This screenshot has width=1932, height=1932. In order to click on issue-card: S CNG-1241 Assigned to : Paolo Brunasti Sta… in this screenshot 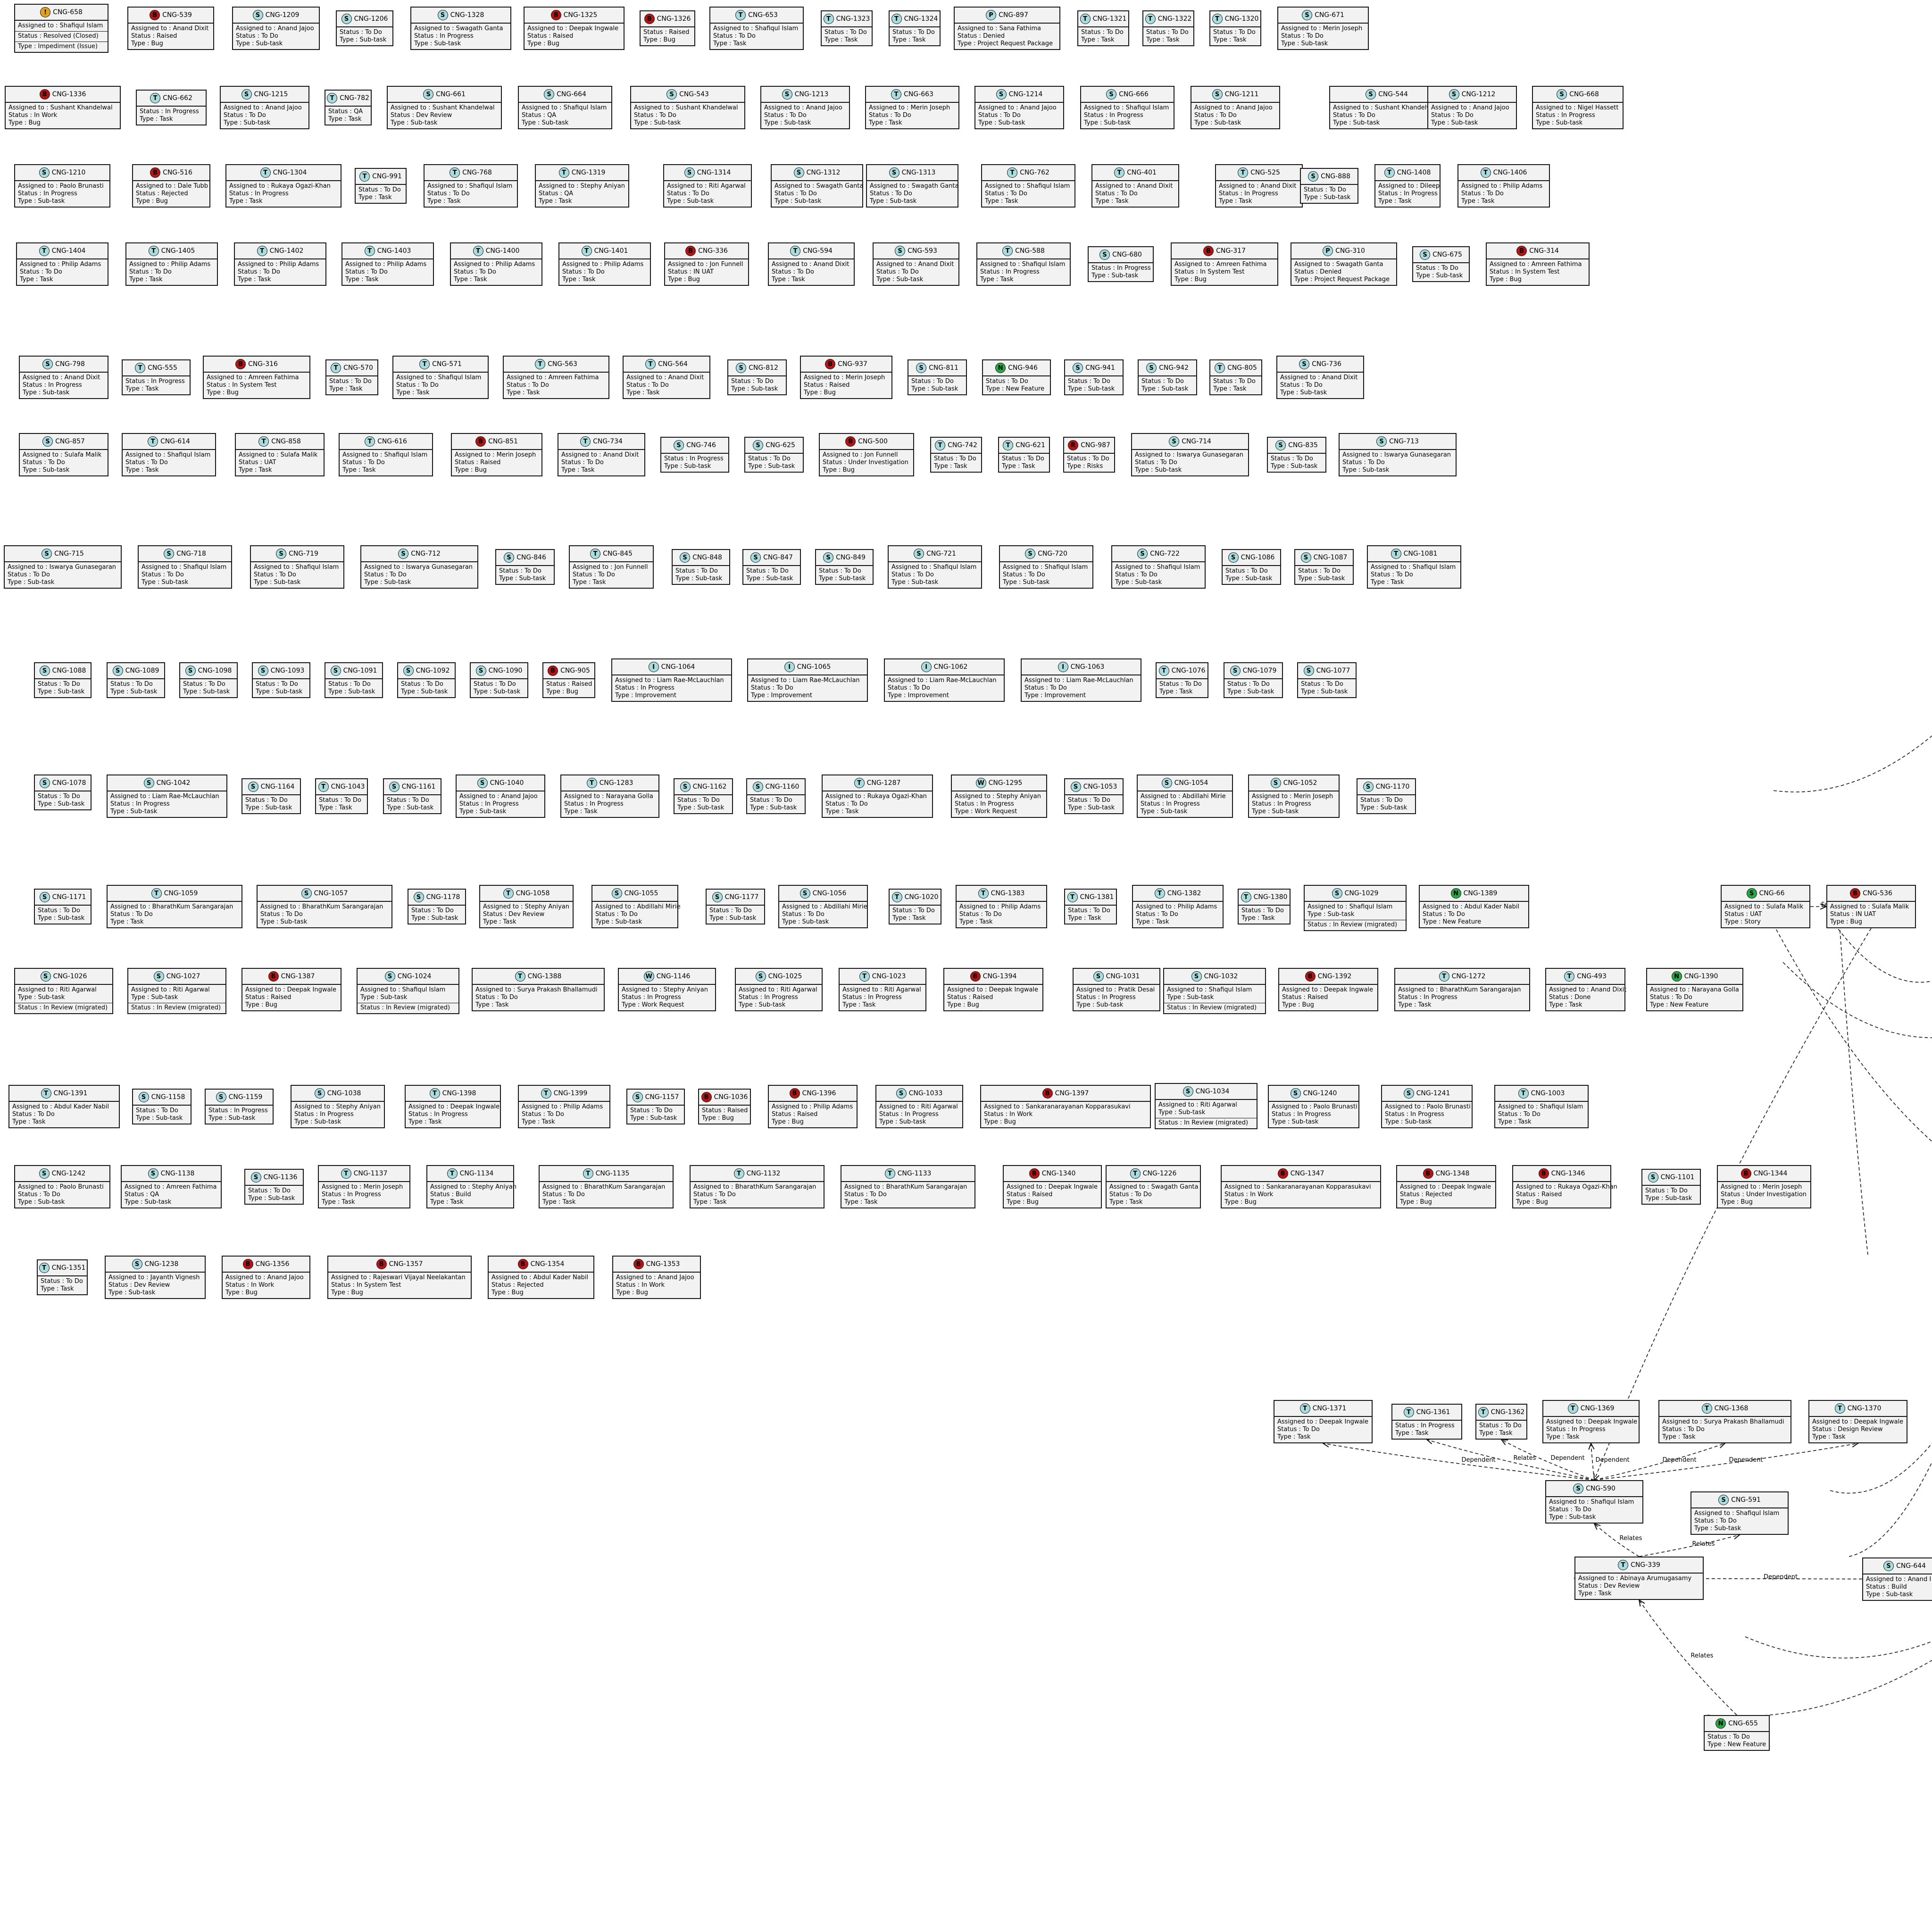, I will do `click(1427, 1106)`.